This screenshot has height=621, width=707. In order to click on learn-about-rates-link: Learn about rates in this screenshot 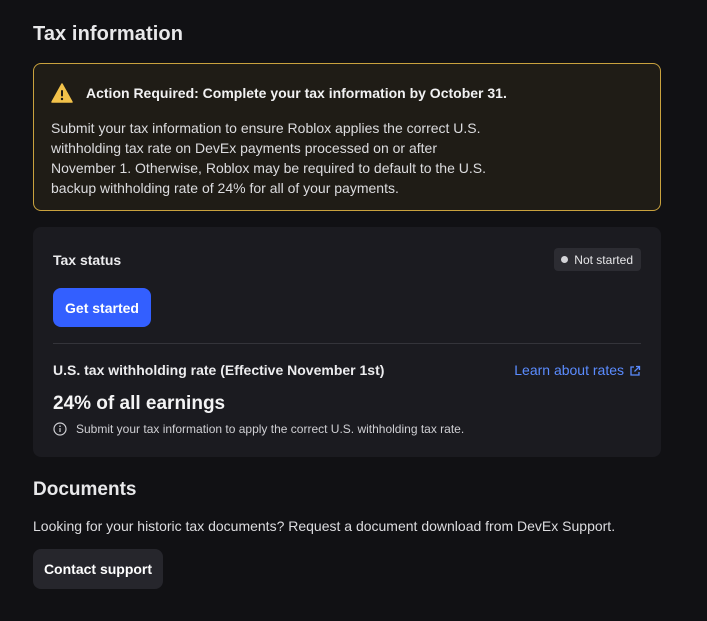, I will do `click(577, 370)`.